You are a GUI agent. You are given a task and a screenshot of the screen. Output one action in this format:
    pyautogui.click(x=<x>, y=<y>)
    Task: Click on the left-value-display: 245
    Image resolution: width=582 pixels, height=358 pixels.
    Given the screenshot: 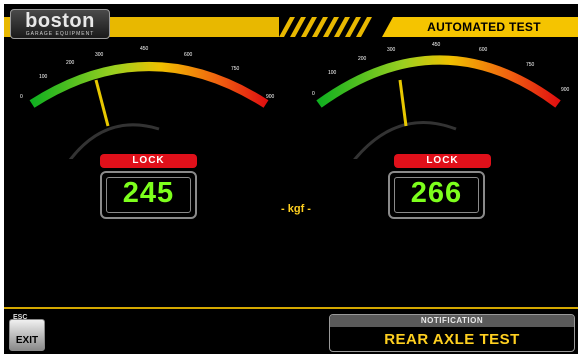 What is the action you would take?
    pyautogui.click(x=148, y=195)
    